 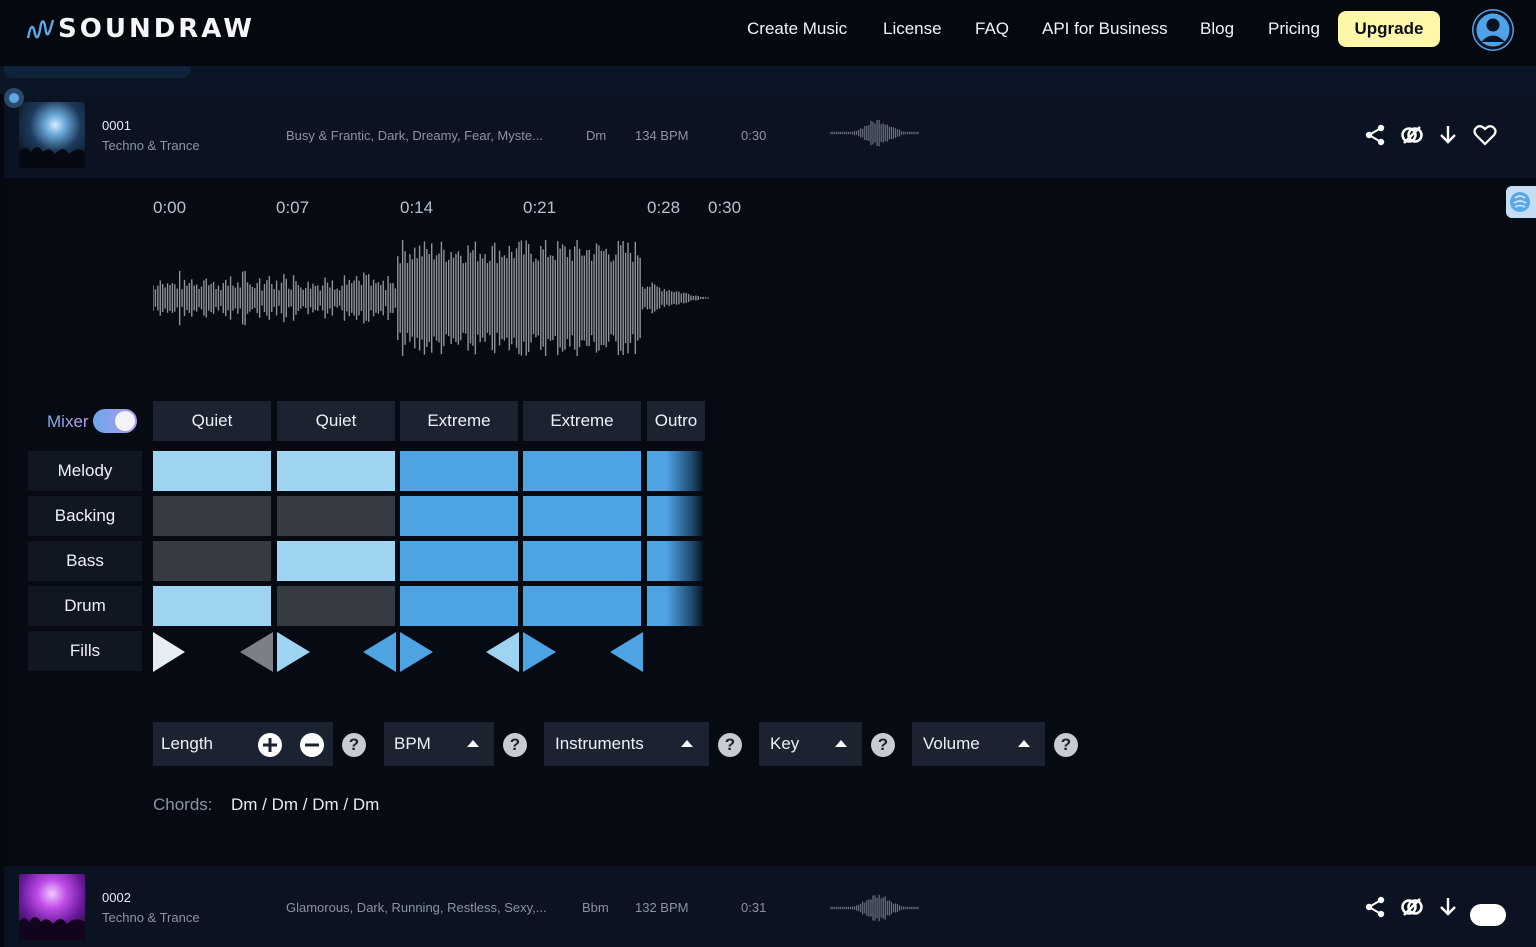 What do you see at coordinates (676, 421) in the screenshot?
I see `section-head: Outro` at bounding box center [676, 421].